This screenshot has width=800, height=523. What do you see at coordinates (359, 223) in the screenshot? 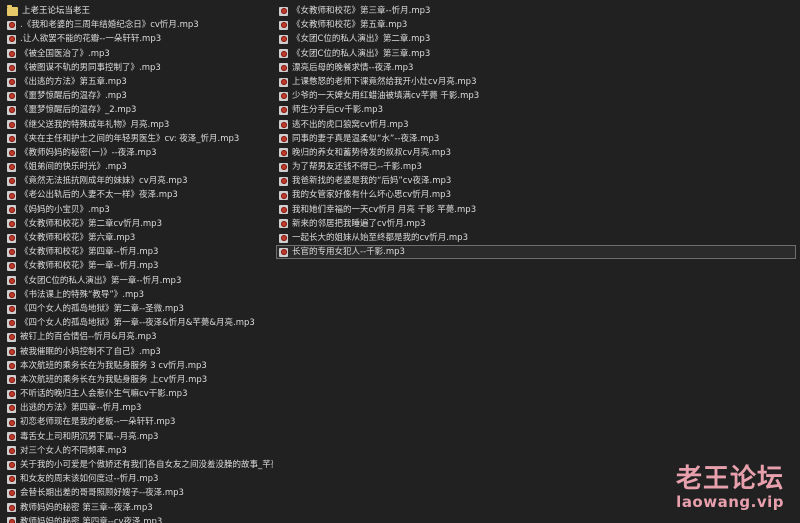
I see `file-name-label: 新来的邻居把我睡遍了cv忻月.mp3` at bounding box center [359, 223].